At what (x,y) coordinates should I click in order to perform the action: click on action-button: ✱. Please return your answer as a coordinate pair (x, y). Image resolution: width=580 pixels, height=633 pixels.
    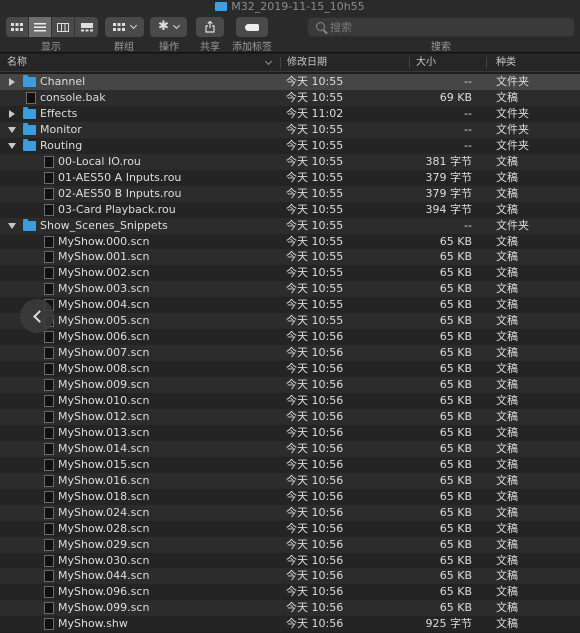
    Looking at the image, I should click on (168, 27).